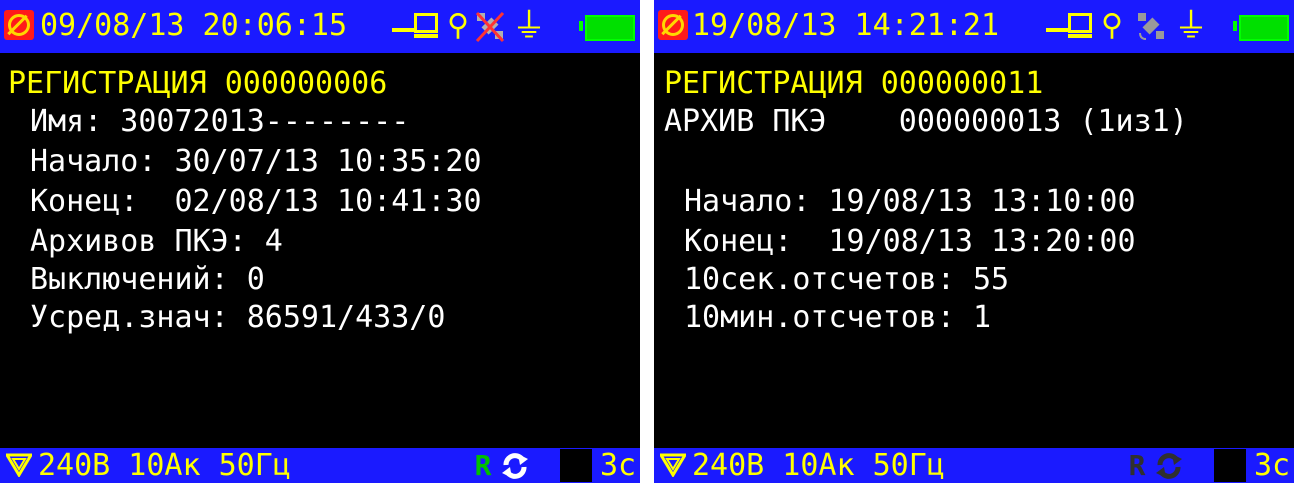 The height and width of the screenshot is (483, 1294). What do you see at coordinates (194, 25) in the screenshot?
I see `date-time-readout: 09/08/13 20:06:15` at bounding box center [194, 25].